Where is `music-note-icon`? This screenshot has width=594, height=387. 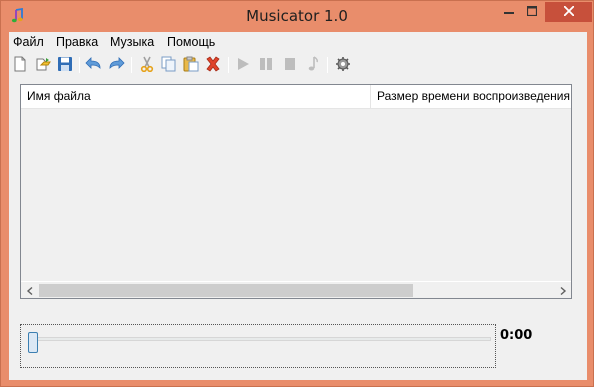
music-note-icon is located at coordinates (313, 65).